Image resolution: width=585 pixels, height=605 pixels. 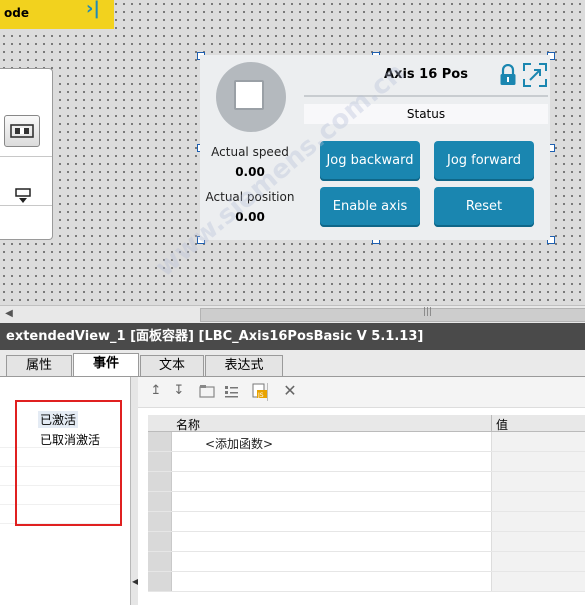 I want to click on scrollbar-thumb: |||, so click(x=392, y=314).